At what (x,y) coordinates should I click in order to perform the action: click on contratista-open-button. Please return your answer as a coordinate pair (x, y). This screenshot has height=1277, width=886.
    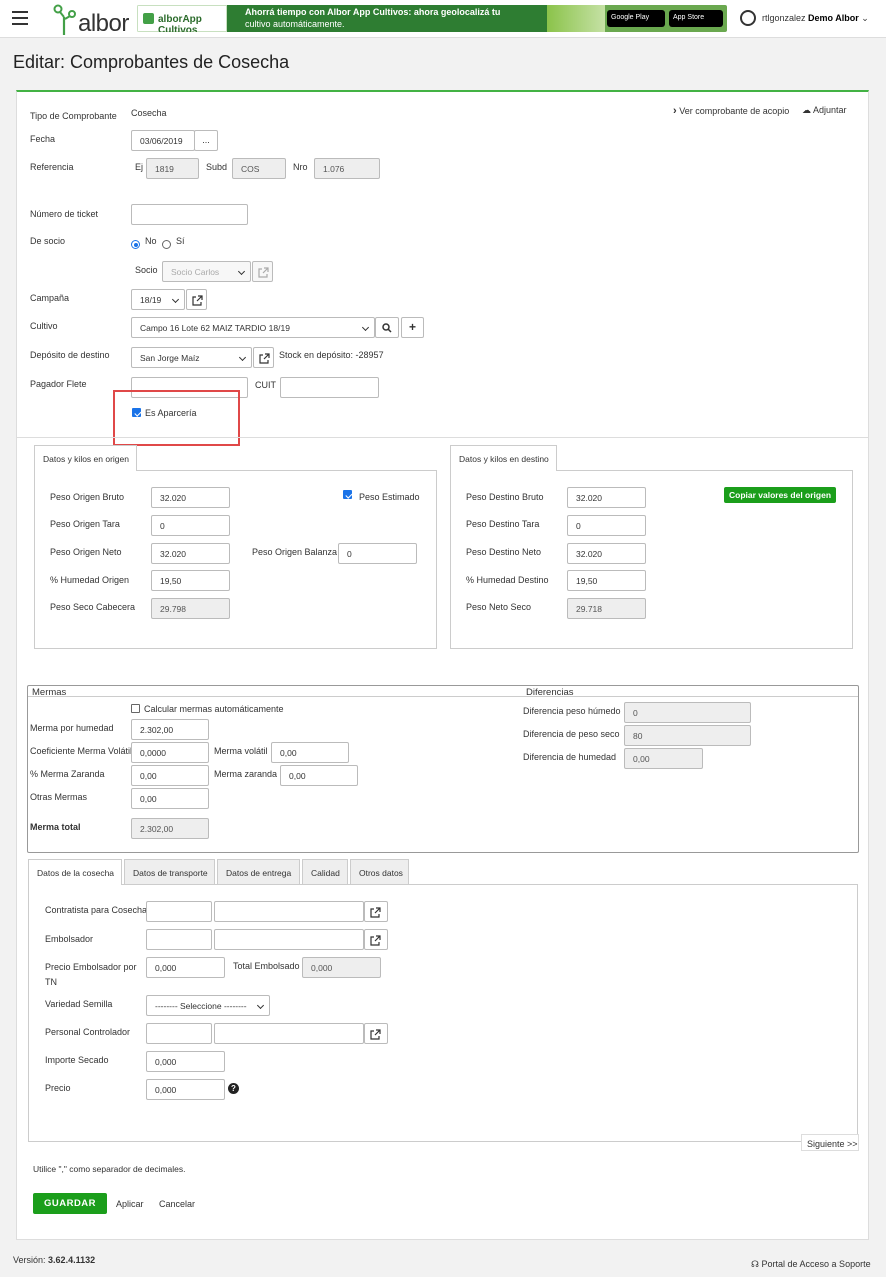
    Looking at the image, I should click on (376, 911).